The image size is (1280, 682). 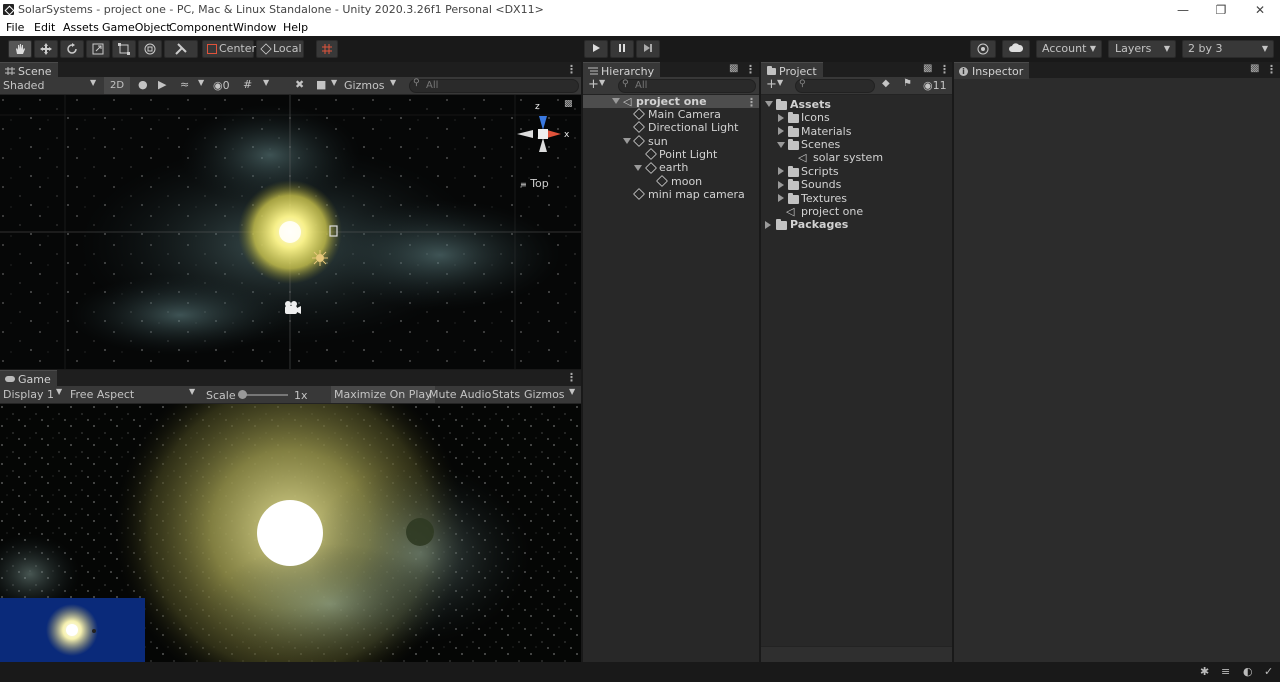 What do you see at coordinates (733, 68) in the screenshot?
I see `hierarchy-lock-icon: ▩` at bounding box center [733, 68].